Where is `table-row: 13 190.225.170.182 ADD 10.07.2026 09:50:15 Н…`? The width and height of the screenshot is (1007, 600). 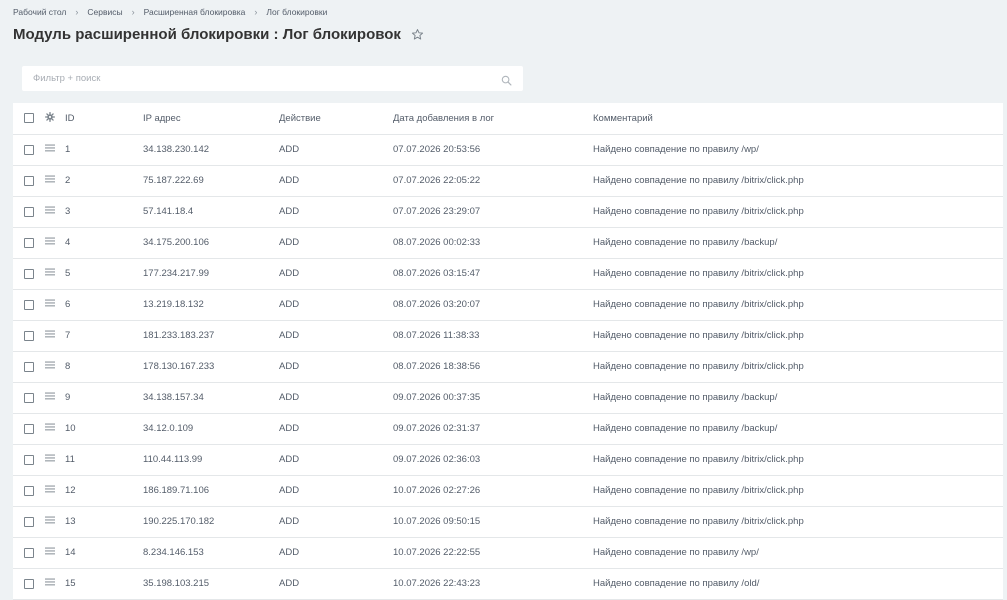
table-row: 13 190.225.170.182 ADD 10.07.2026 09:50:15 Н… is located at coordinates (508, 522).